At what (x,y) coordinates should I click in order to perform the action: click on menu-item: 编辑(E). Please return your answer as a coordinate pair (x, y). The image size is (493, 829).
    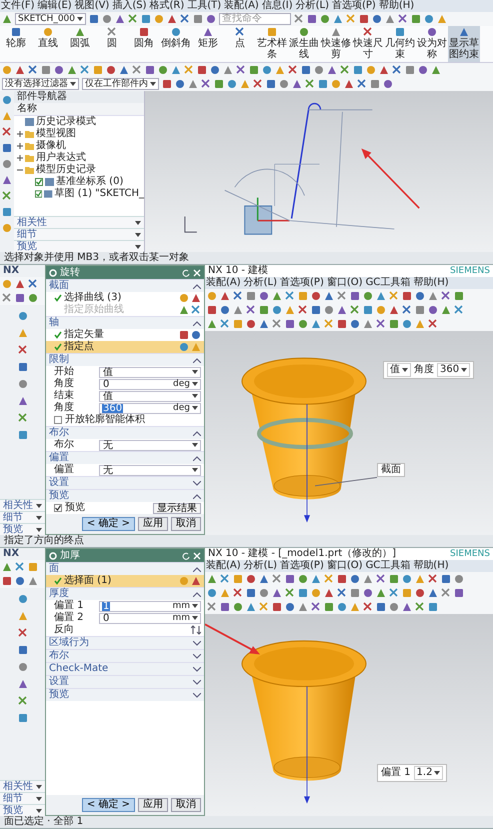
    Looking at the image, I should click on (54, 6).